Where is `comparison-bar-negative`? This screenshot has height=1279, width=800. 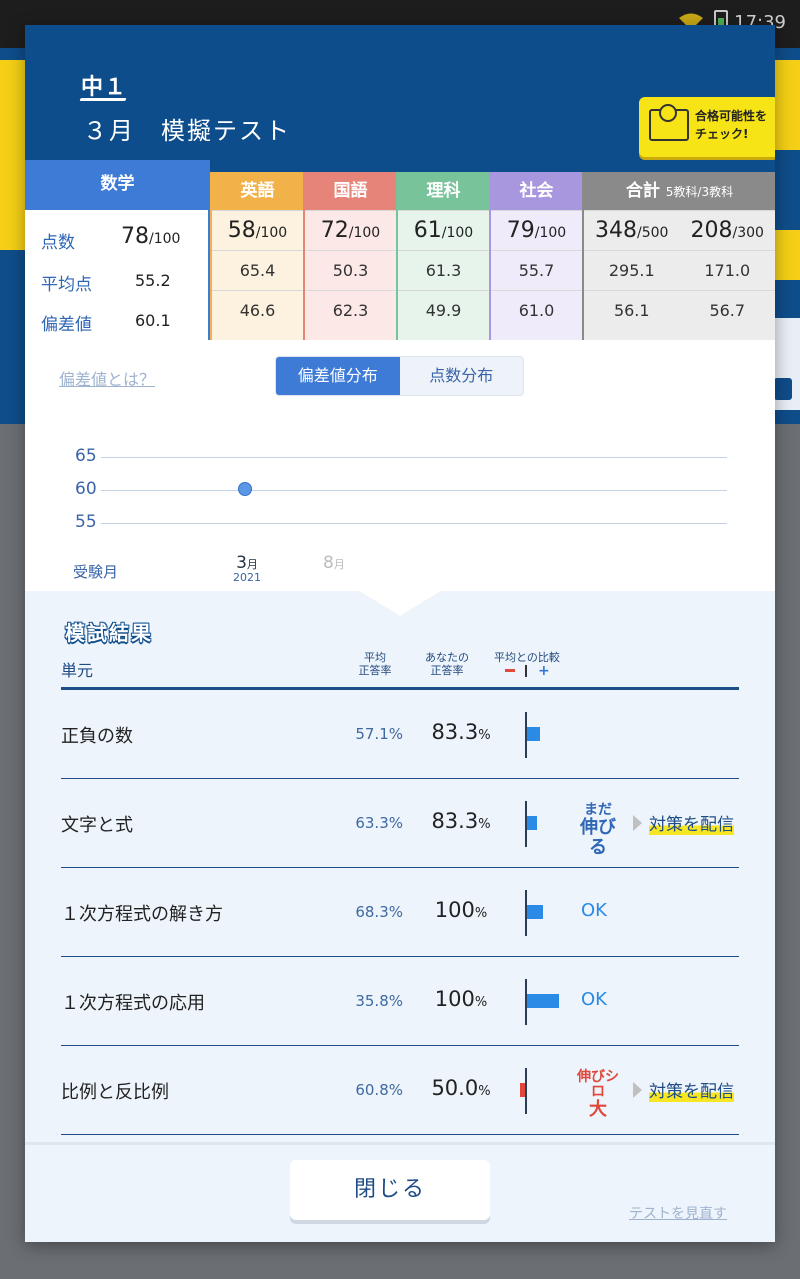
comparison-bar-negative is located at coordinates (522, 1090).